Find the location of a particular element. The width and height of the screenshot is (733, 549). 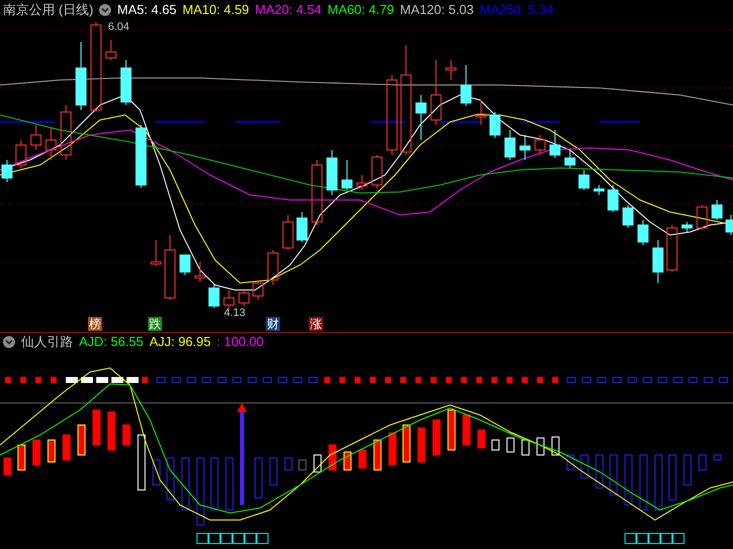

event-marker: 涨 is located at coordinates (316, 324).